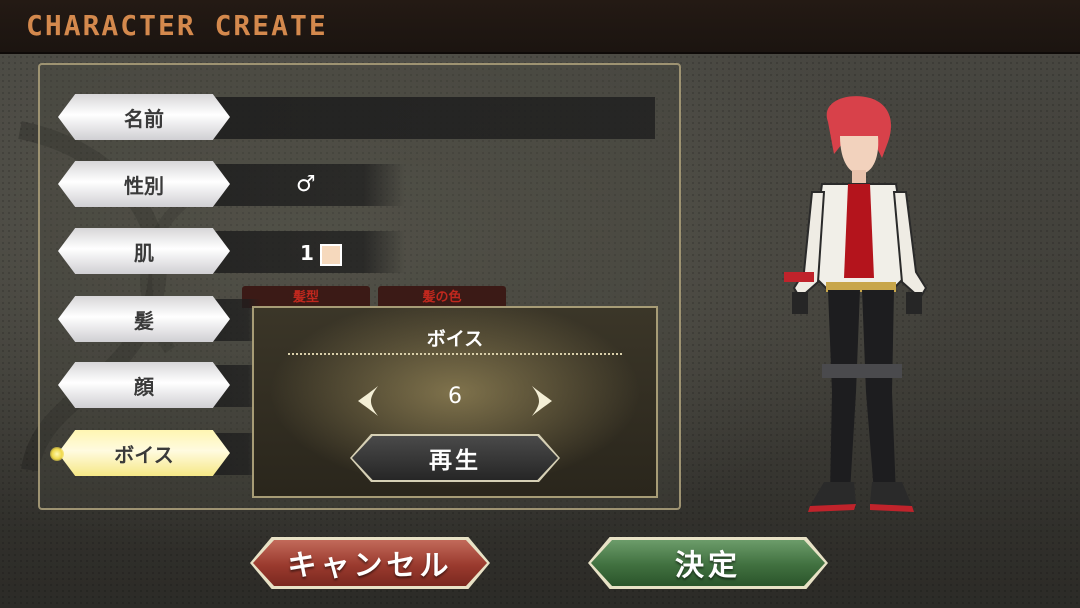  I want to click on menu-item-gender: 性別, so click(144, 184).